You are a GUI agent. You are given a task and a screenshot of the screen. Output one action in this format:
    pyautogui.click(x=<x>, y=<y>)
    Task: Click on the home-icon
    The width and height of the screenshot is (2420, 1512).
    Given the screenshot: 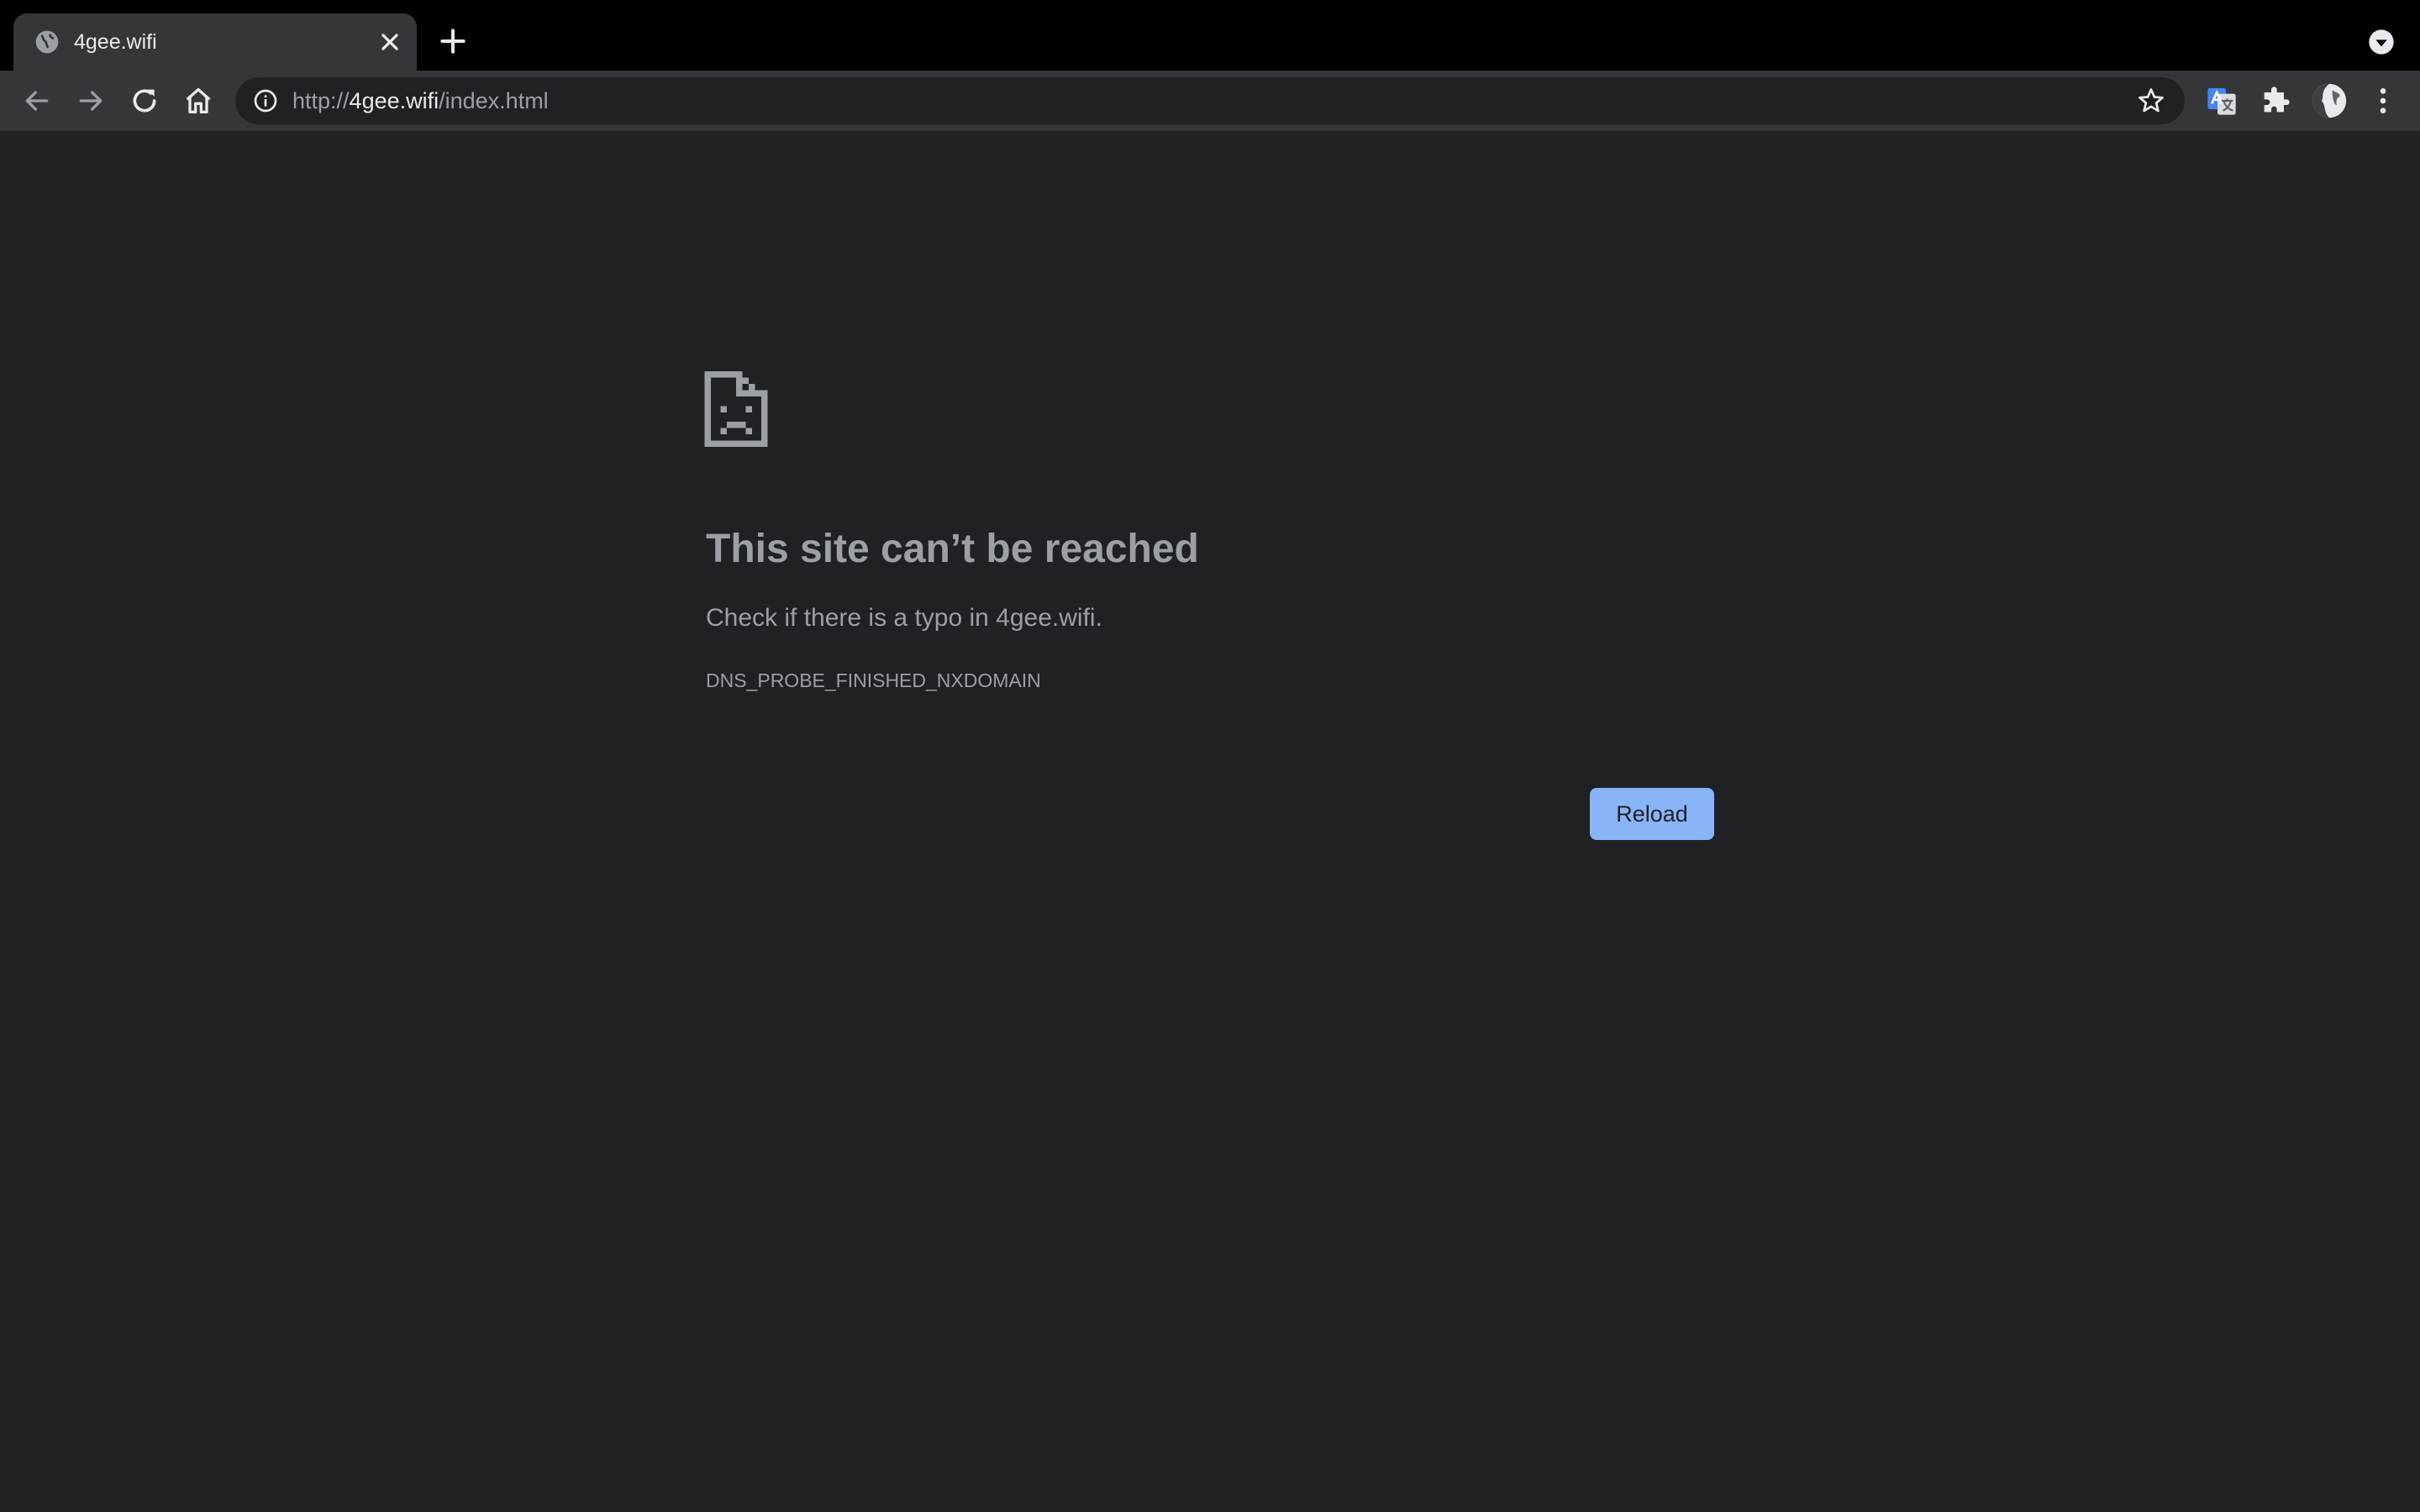 What is the action you would take?
    pyautogui.click(x=199, y=101)
    